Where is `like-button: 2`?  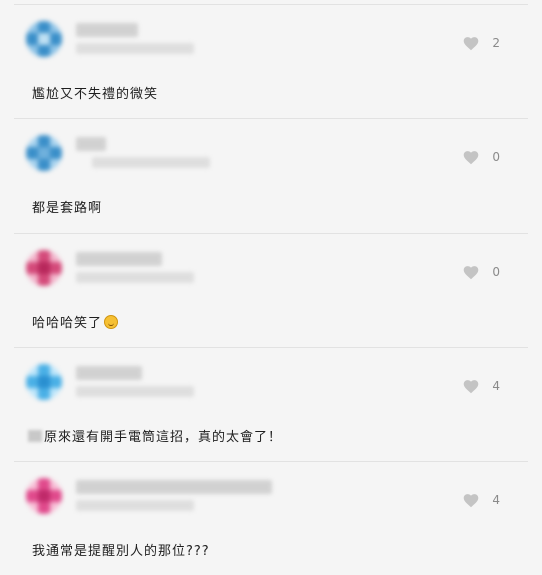
like-button: 2 is located at coordinates (481, 43).